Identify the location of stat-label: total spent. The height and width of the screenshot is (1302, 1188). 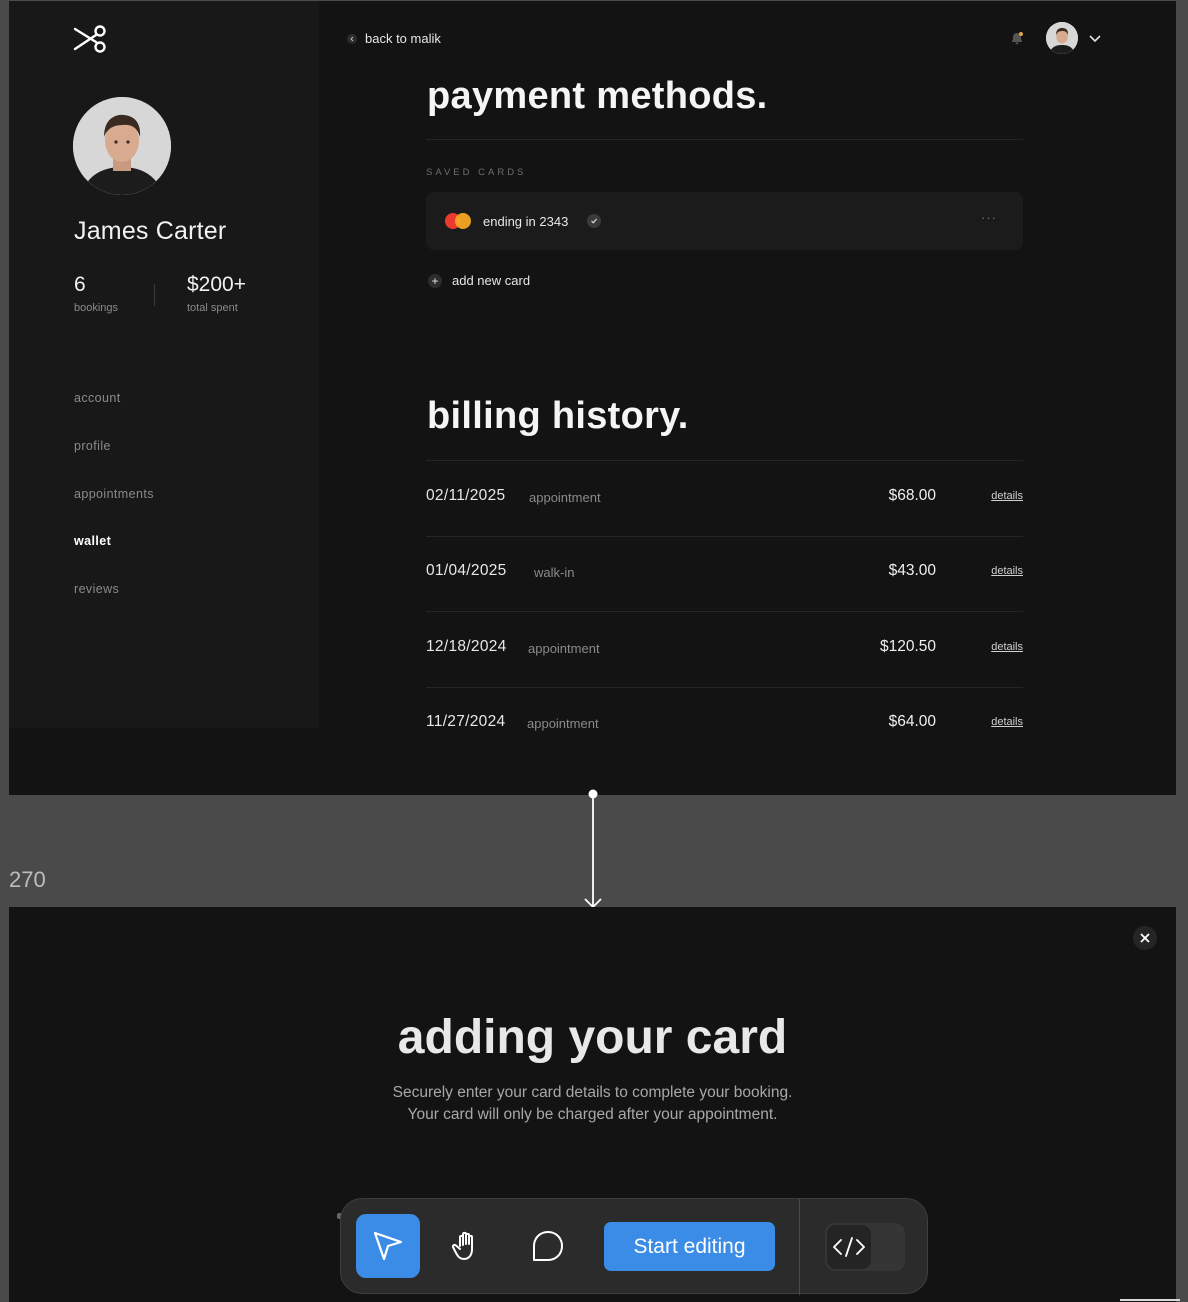
(212, 308).